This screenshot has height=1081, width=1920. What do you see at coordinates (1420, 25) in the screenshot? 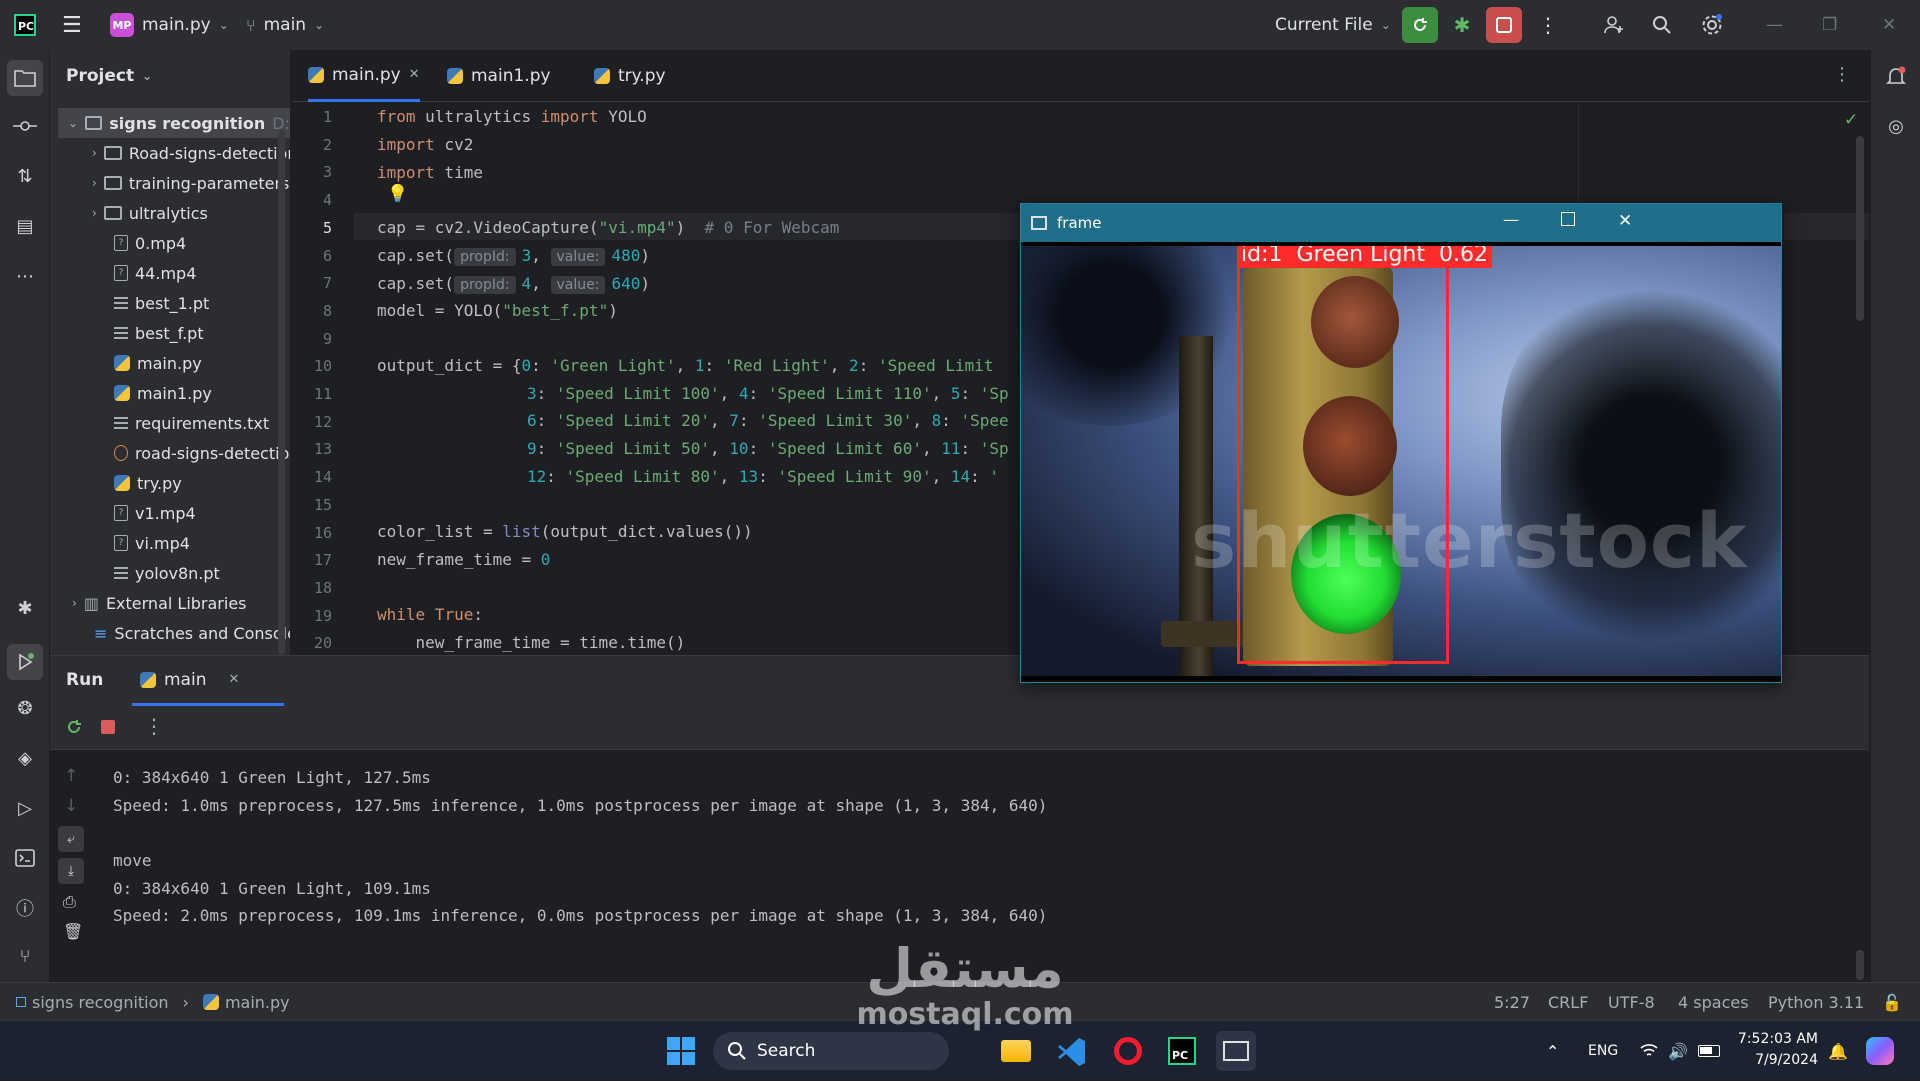
I see `rerun-button` at bounding box center [1420, 25].